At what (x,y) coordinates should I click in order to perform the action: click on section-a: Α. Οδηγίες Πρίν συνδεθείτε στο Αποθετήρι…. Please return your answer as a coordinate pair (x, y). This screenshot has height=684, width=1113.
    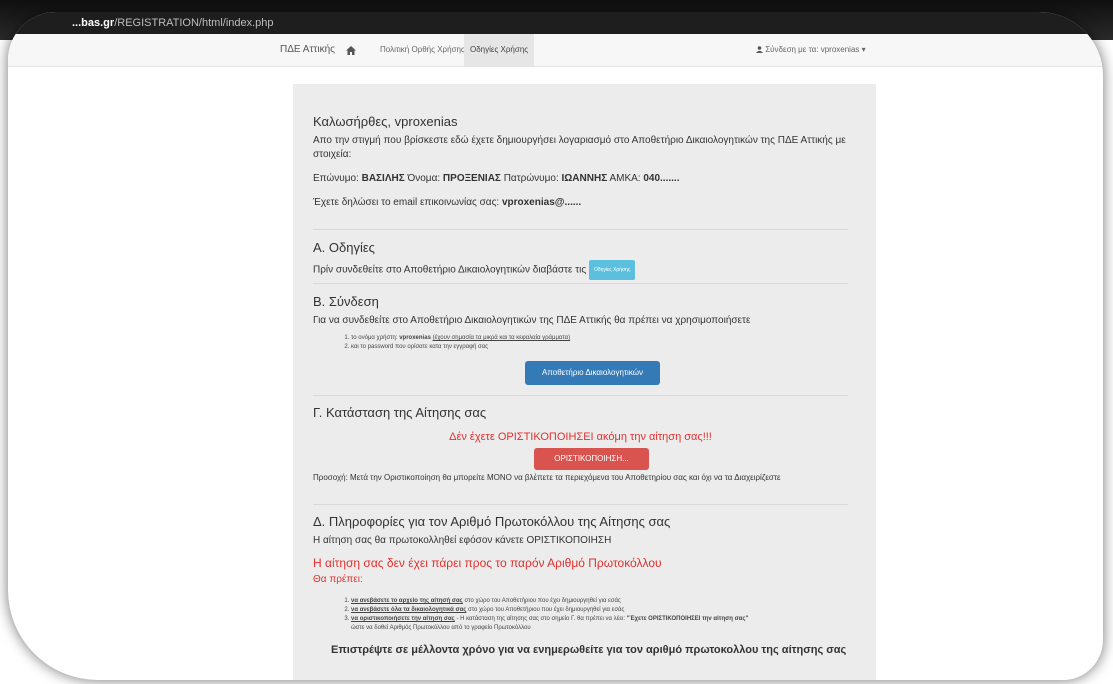
    Looking at the image, I should click on (580, 260).